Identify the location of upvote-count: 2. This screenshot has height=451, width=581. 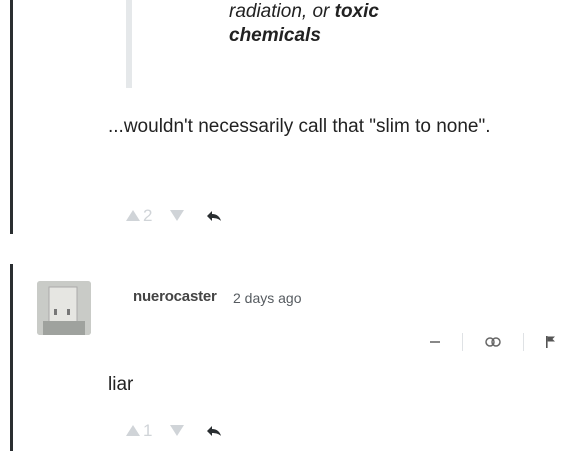
(148, 215).